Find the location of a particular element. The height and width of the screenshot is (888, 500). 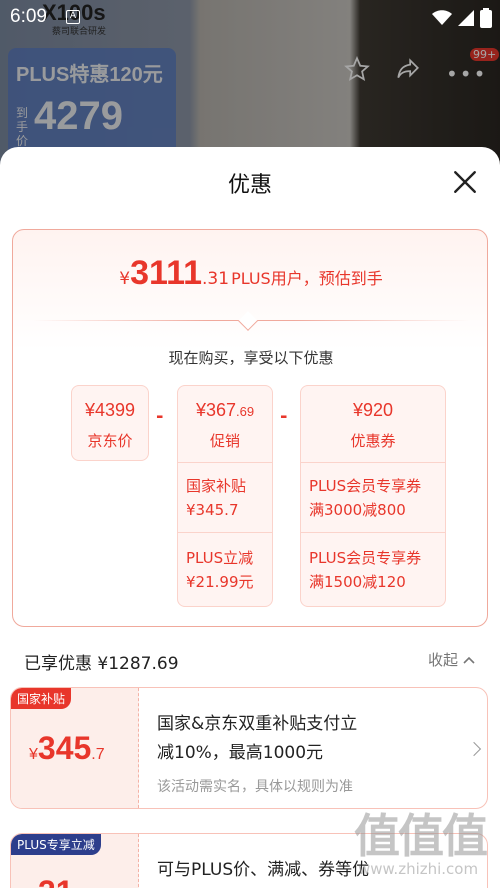

discount-integer: 345 is located at coordinates (64, 748).